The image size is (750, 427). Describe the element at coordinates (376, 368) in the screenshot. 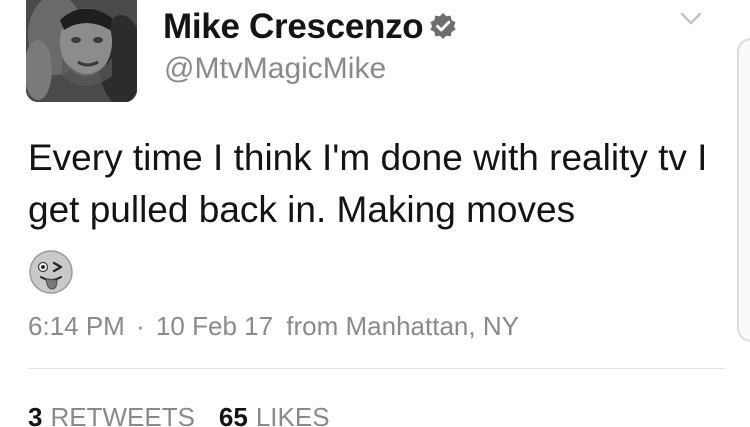

I see `divider` at that location.